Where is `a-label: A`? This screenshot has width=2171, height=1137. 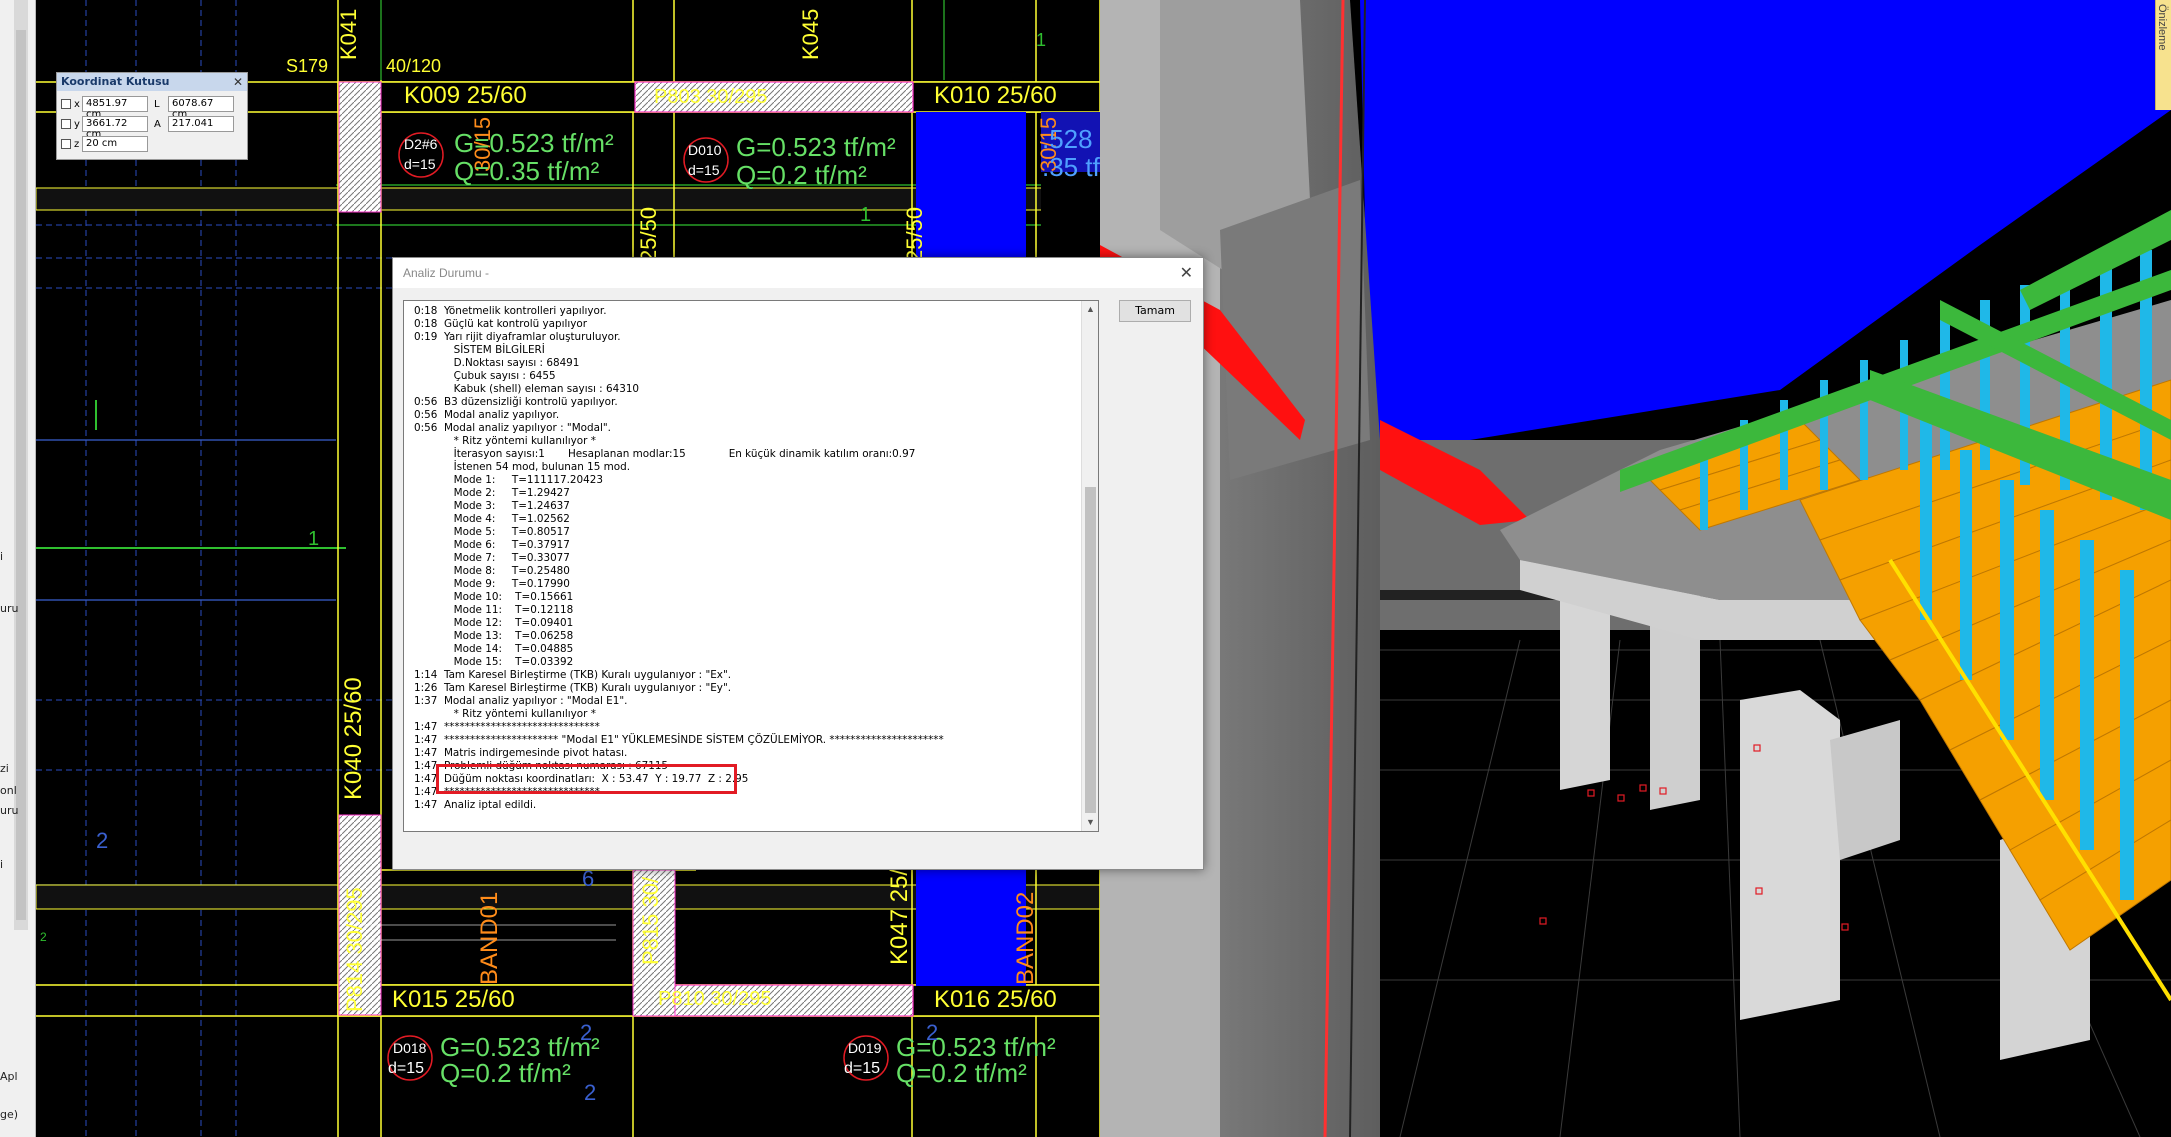 a-label: A is located at coordinates (157, 124).